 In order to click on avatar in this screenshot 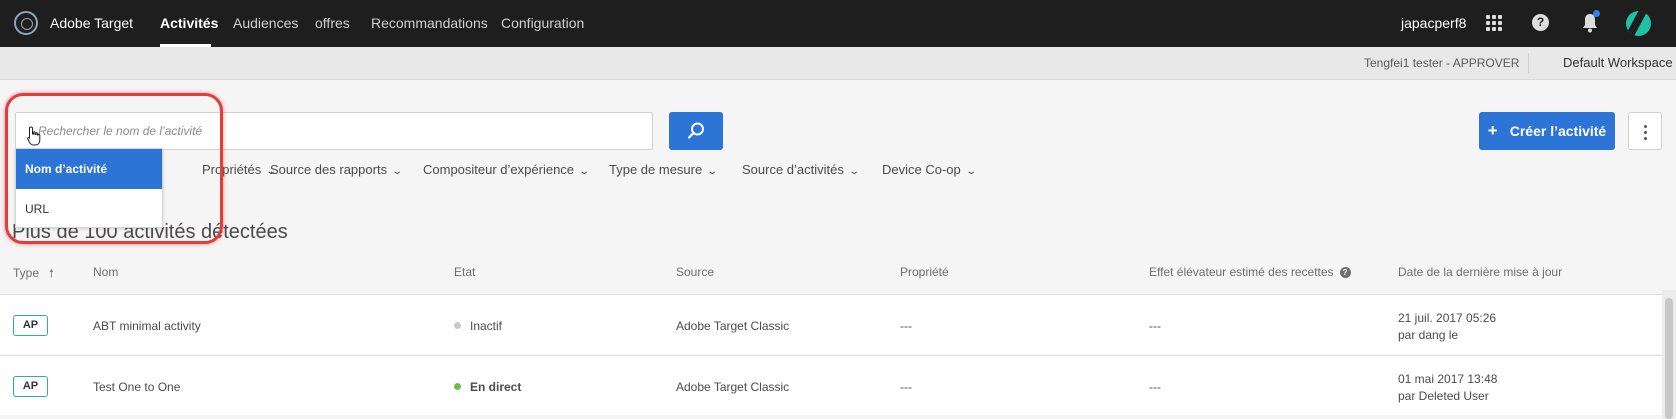, I will do `click(1638, 23)`.